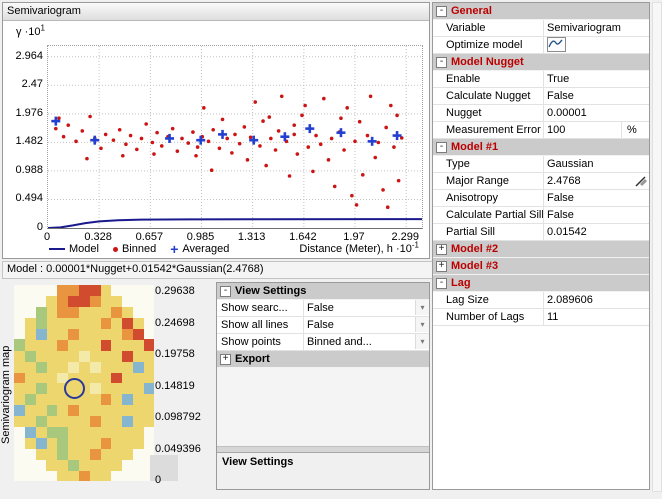  I want to click on property-row-nugget: Nugget 0.00001, so click(541, 113).